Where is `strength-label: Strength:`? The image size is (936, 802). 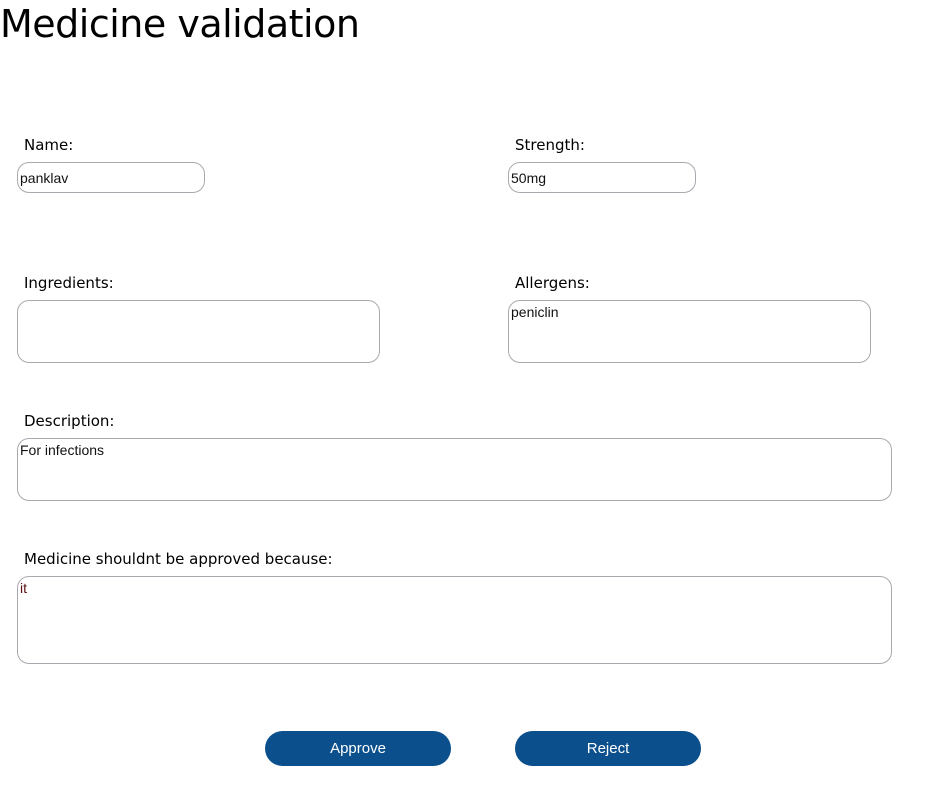
strength-label: Strength: is located at coordinates (550, 145).